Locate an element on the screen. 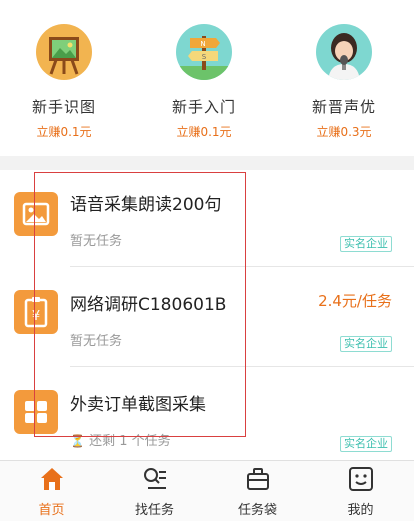  tab-task-bag: 任务袋 is located at coordinates (257, 491).